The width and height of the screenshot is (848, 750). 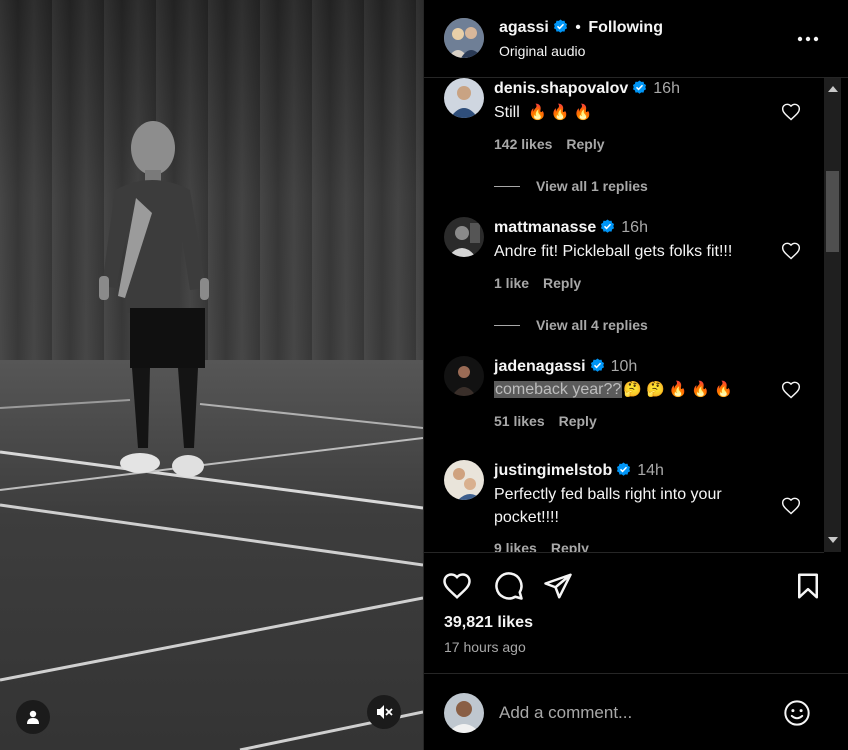 What do you see at coordinates (457, 586) in the screenshot?
I see `heart-icon` at bounding box center [457, 586].